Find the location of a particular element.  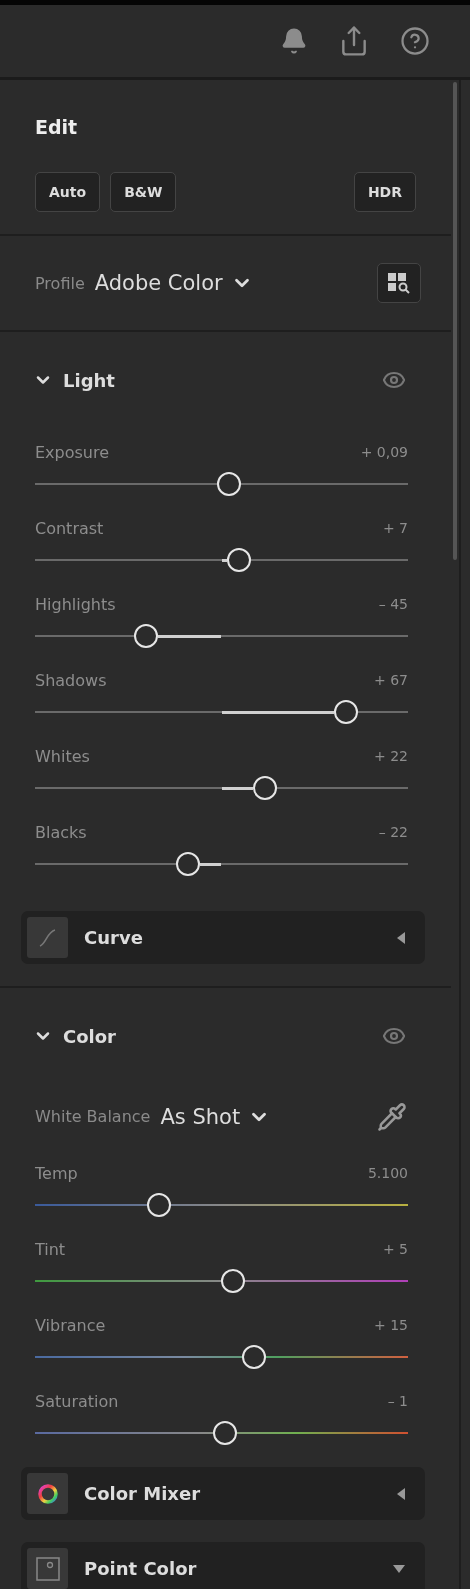

slider-label: Whites is located at coordinates (62, 756).